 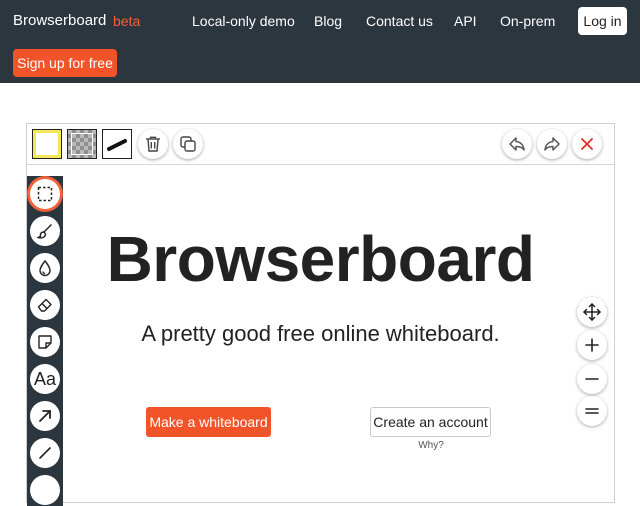 What do you see at coordinates (153, 144) in the screenshot?
I see `trash-icon` at bounding box center [153, 144].